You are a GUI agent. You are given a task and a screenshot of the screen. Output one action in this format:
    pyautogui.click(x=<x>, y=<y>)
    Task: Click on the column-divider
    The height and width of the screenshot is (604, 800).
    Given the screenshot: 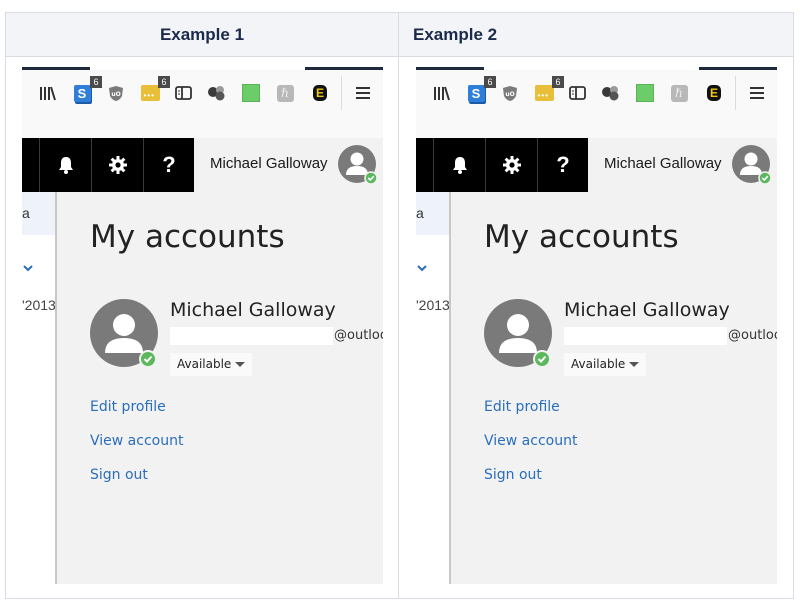 What is the action you would take?
    pyautogui.click(x=398, y=305)
    